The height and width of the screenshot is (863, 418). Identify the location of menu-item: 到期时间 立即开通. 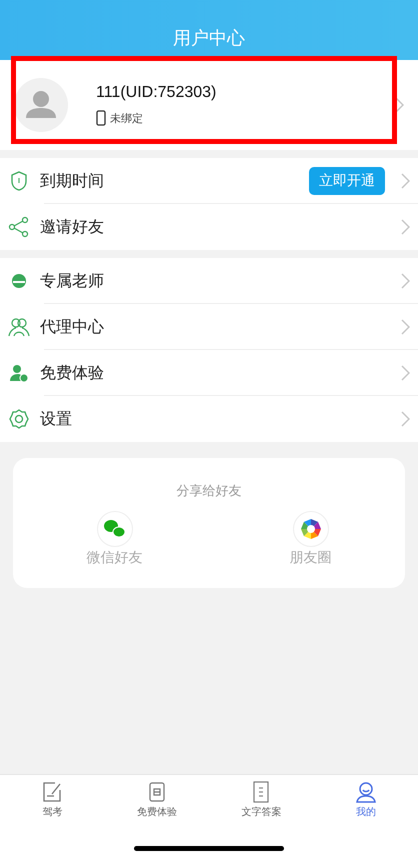
(209, 181).